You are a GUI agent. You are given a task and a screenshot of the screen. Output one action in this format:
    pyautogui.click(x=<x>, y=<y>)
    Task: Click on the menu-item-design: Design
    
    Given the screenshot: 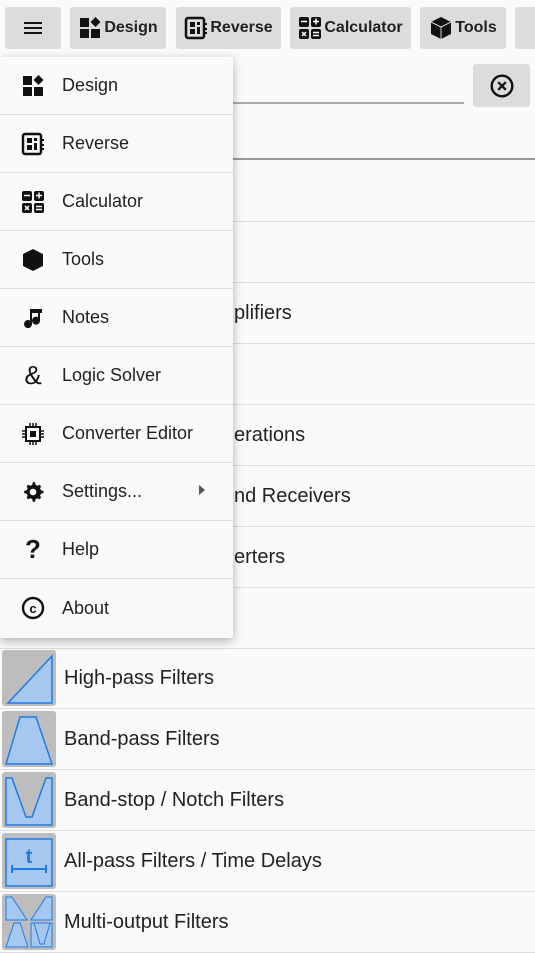 What is the action you would take?
    pyautogui.click(x=116, y=86)
    